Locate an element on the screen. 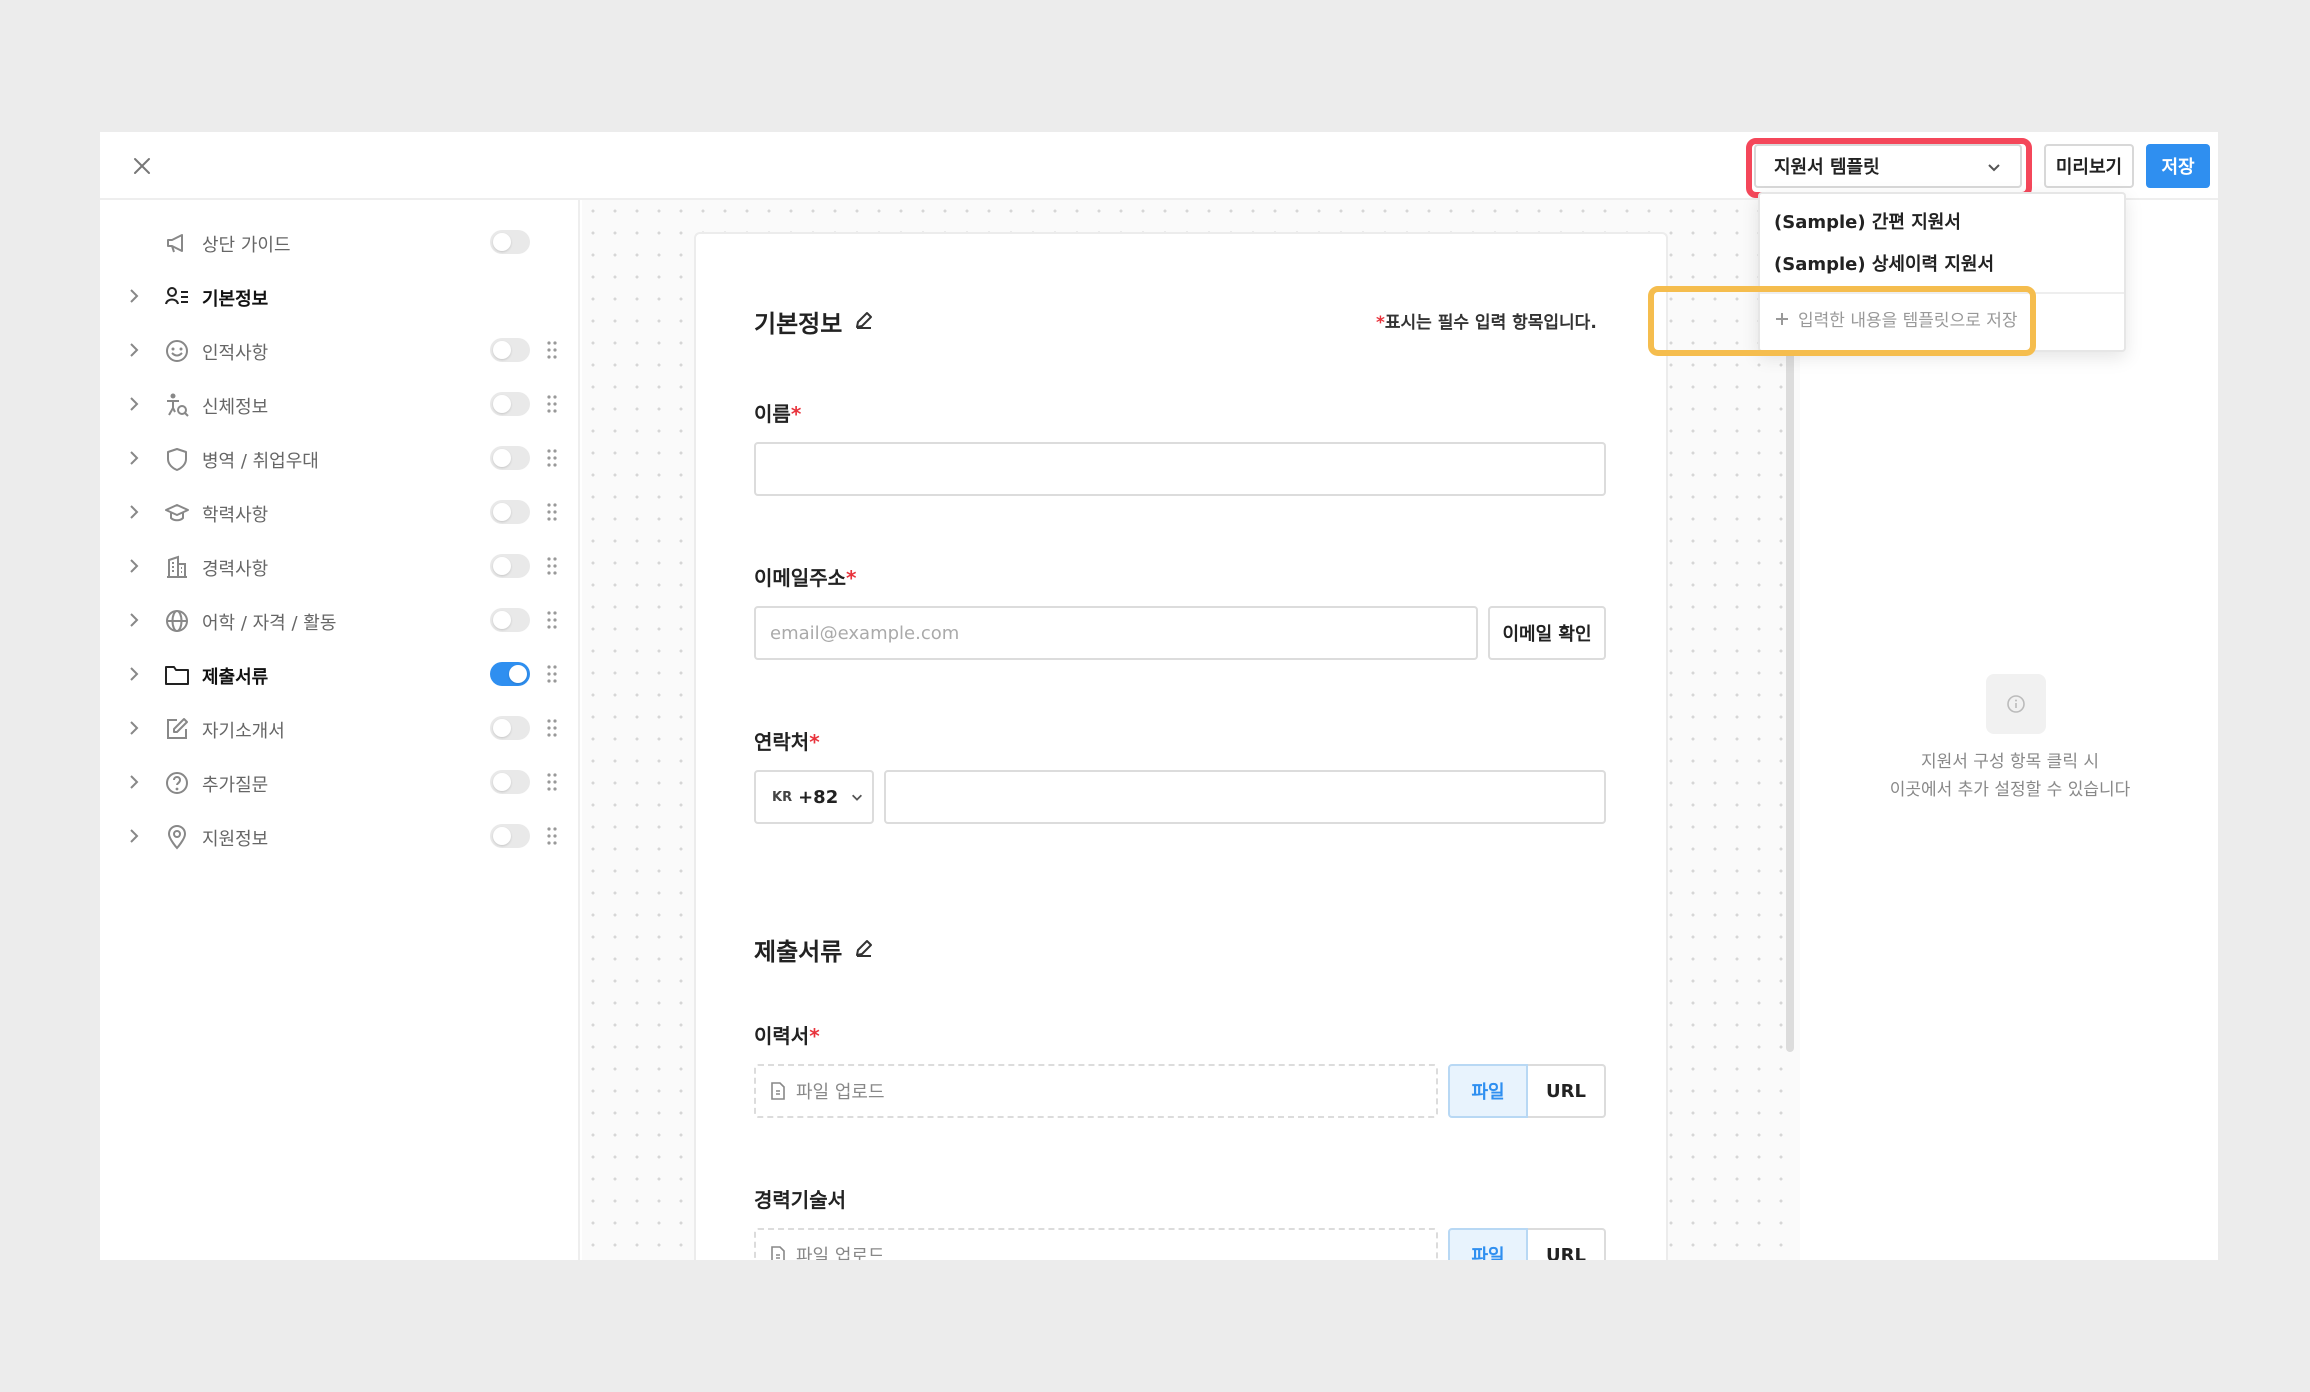  sidebar-item-documents: 제출서류 is located at coordinates (340, 674).